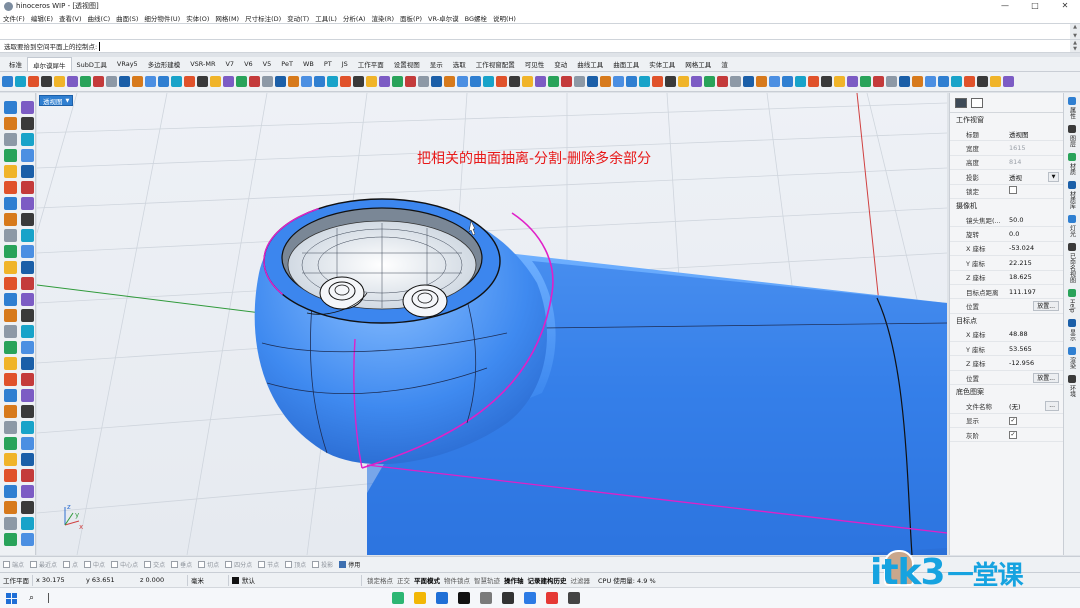 The height and width of the screenshot is (608, 1080). What do you see at coordinates (411, 18) in the screenshot?
I see `menu-item-13: 面板(P)` at bounding box center [411, 18].